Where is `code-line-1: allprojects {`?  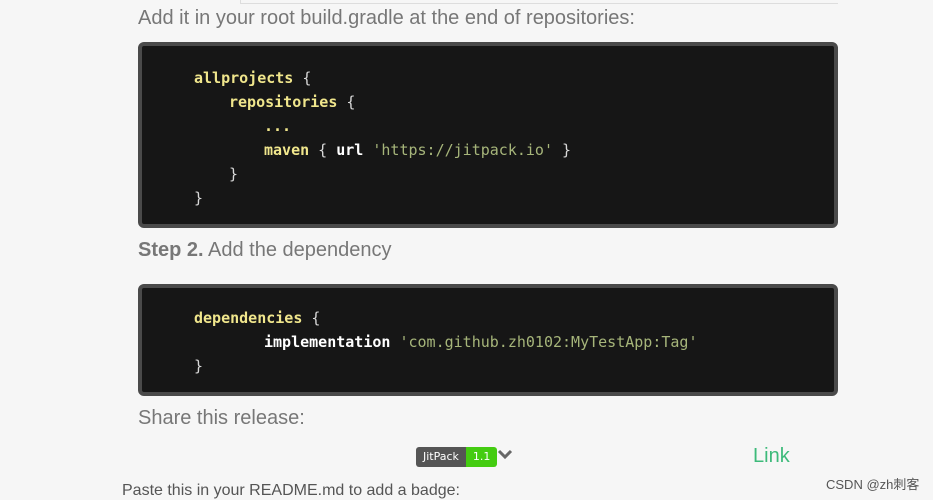
code-line-1: allprojects { is located at coordinates (252, 78).